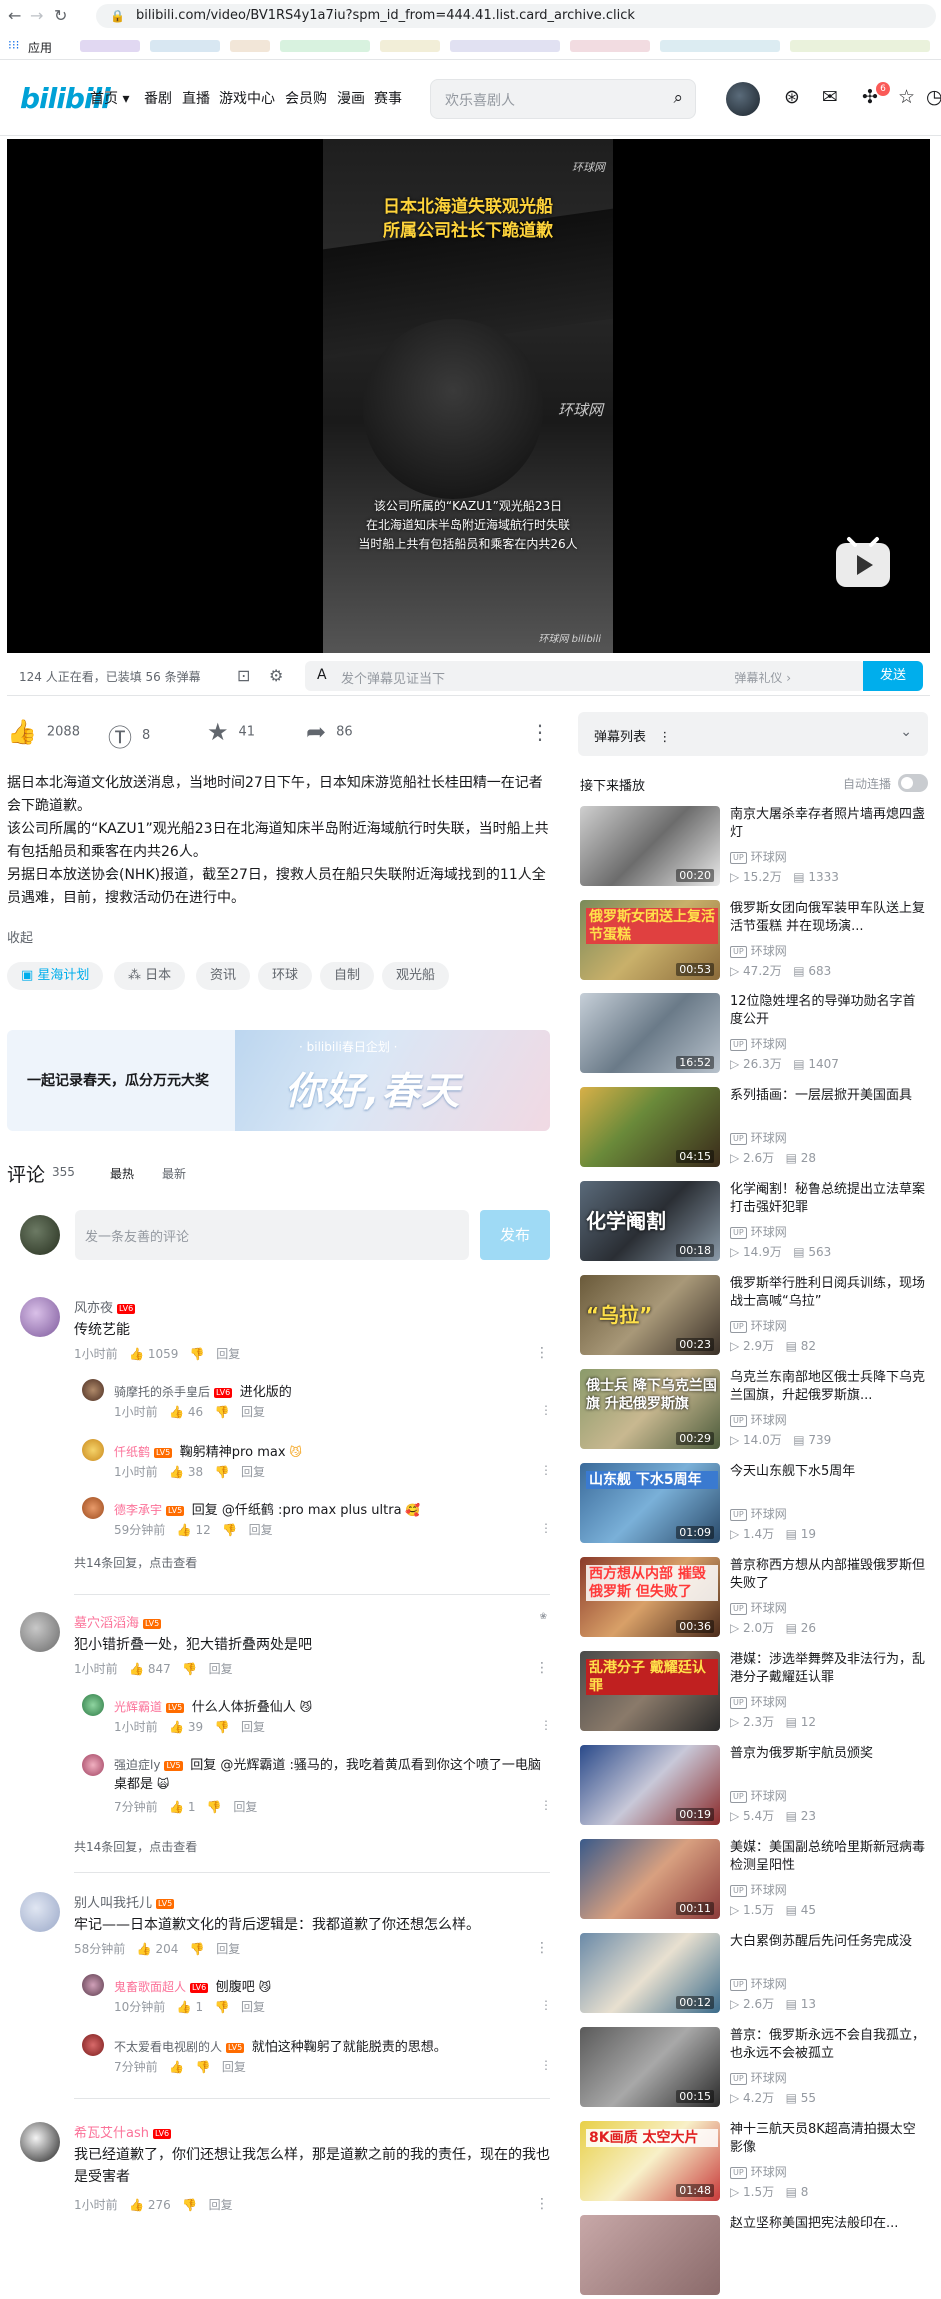  What do you see at coordinates (913, 783) in the screenshot?
I see `autoplay-toggle` at bounding box center [913, 783].